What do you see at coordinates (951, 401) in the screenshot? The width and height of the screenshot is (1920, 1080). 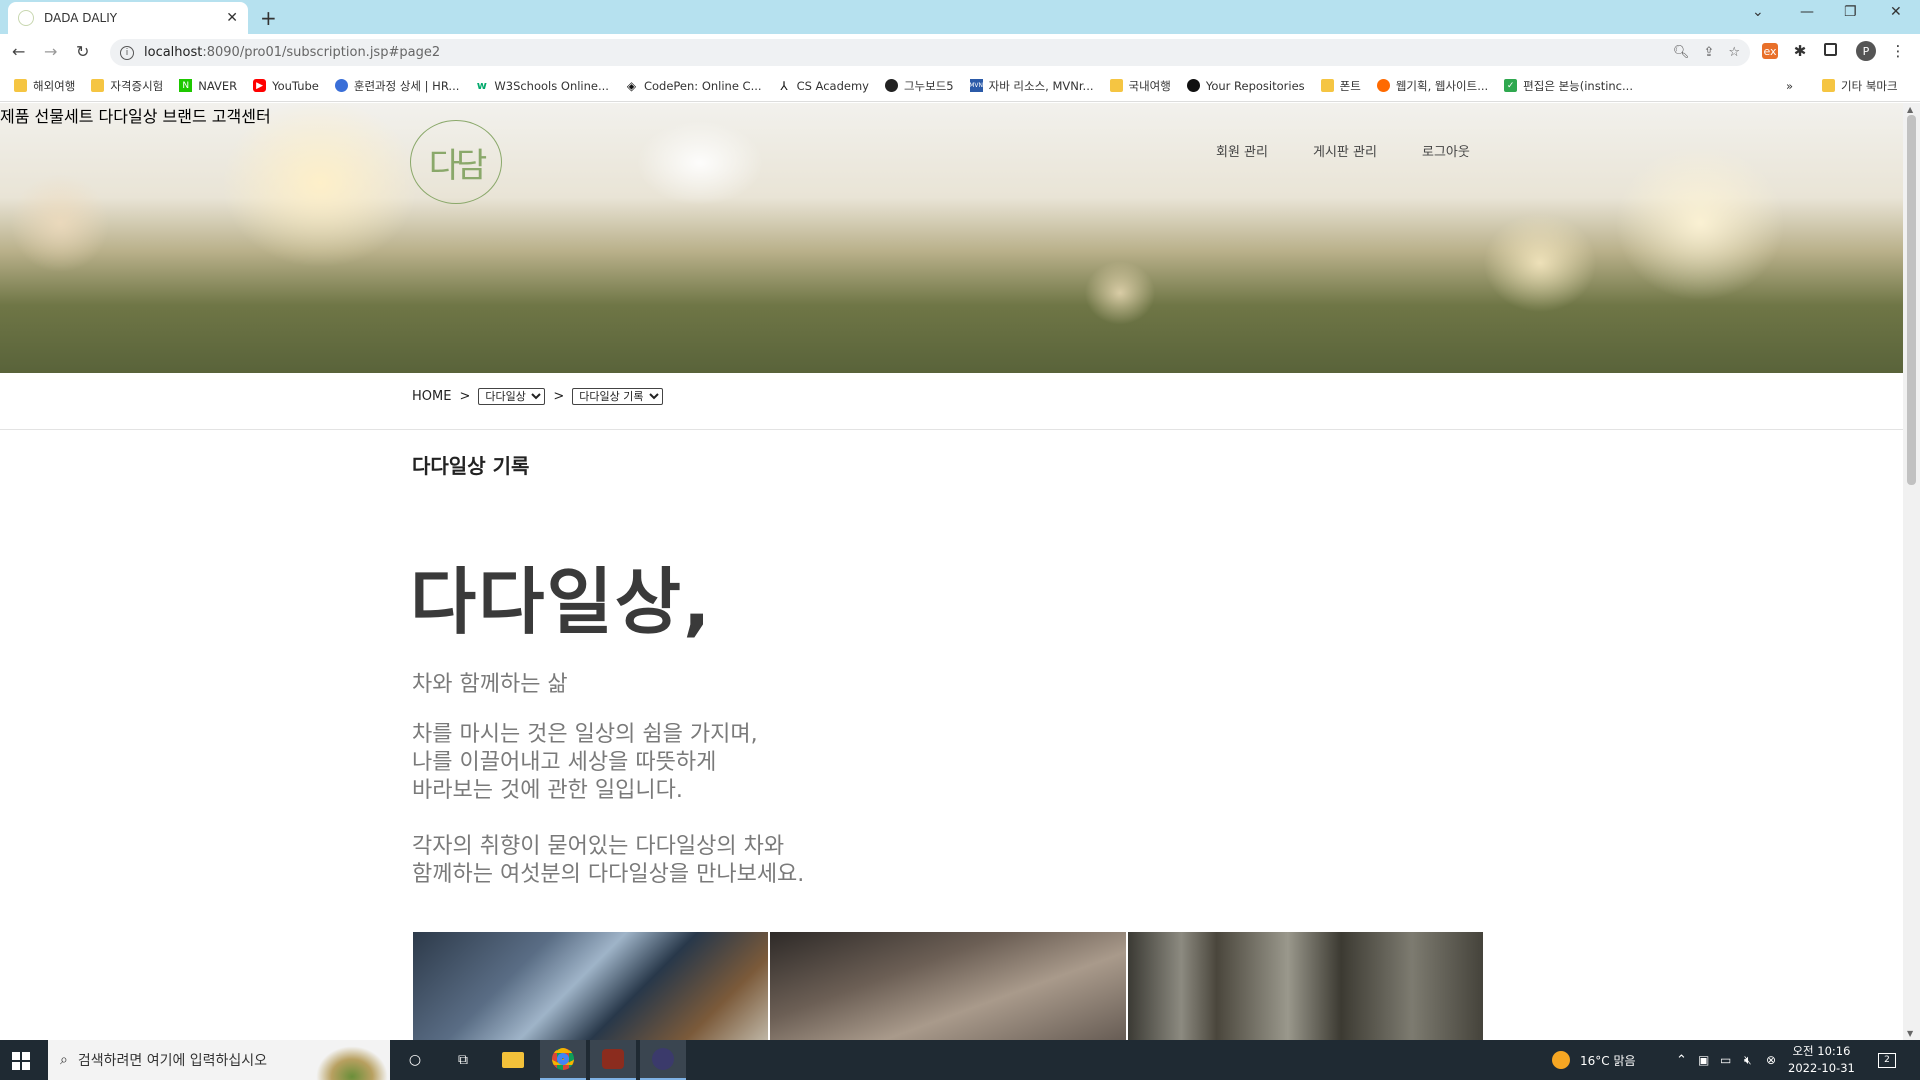 I see `breadcrumb-bar: HOME > 다다일상 > 다다일상 기록` at bounding box center [951, 401].